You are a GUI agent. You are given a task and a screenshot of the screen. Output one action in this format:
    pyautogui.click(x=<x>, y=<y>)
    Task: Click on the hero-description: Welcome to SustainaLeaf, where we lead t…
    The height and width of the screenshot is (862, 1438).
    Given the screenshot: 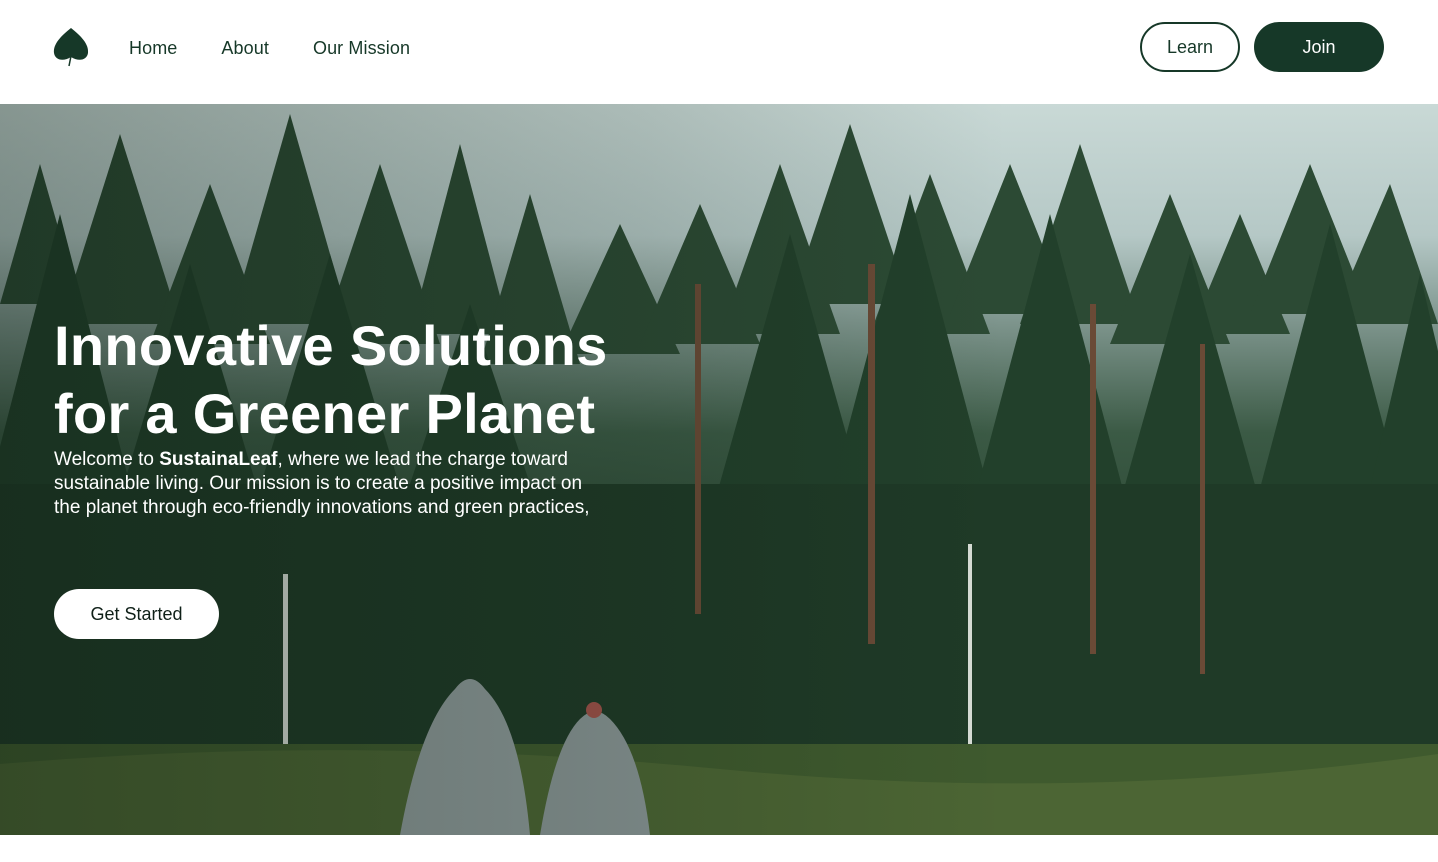 What is the action you would take?
    pyautogui.click(x=324, y=484)
    